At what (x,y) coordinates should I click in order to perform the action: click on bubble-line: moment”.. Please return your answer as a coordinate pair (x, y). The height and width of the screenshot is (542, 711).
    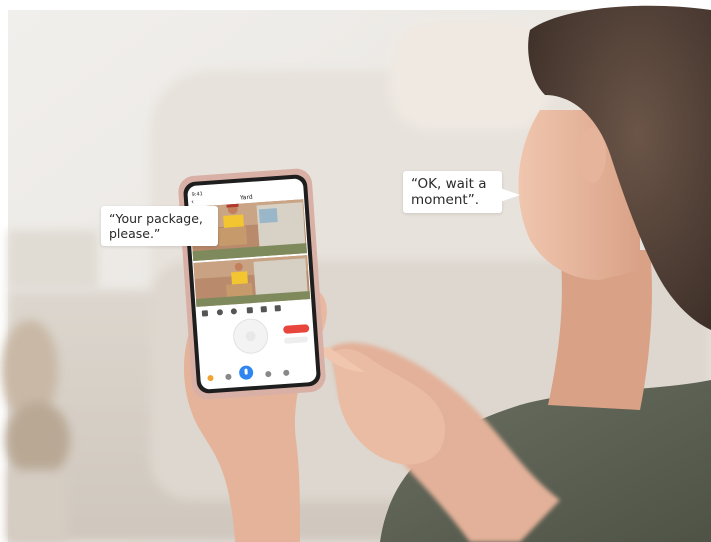
    Looking at the image, I should click on (445, 200).